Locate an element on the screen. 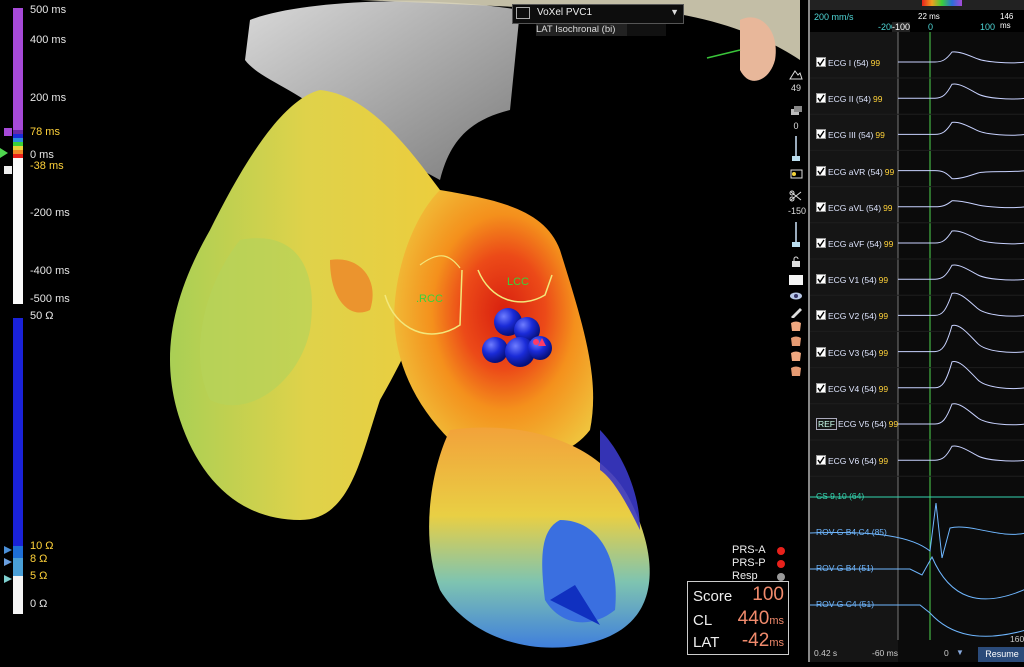  lat-label-400: 400 ms is located at coordinates (48, 40).